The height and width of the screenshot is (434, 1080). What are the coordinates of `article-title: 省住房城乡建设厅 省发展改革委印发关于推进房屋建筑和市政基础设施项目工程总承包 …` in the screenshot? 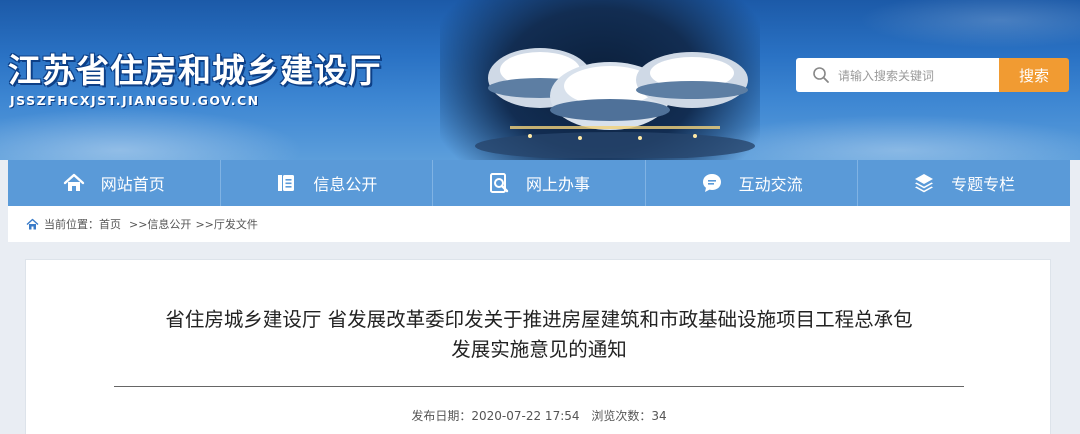 It's located at (539, 335).